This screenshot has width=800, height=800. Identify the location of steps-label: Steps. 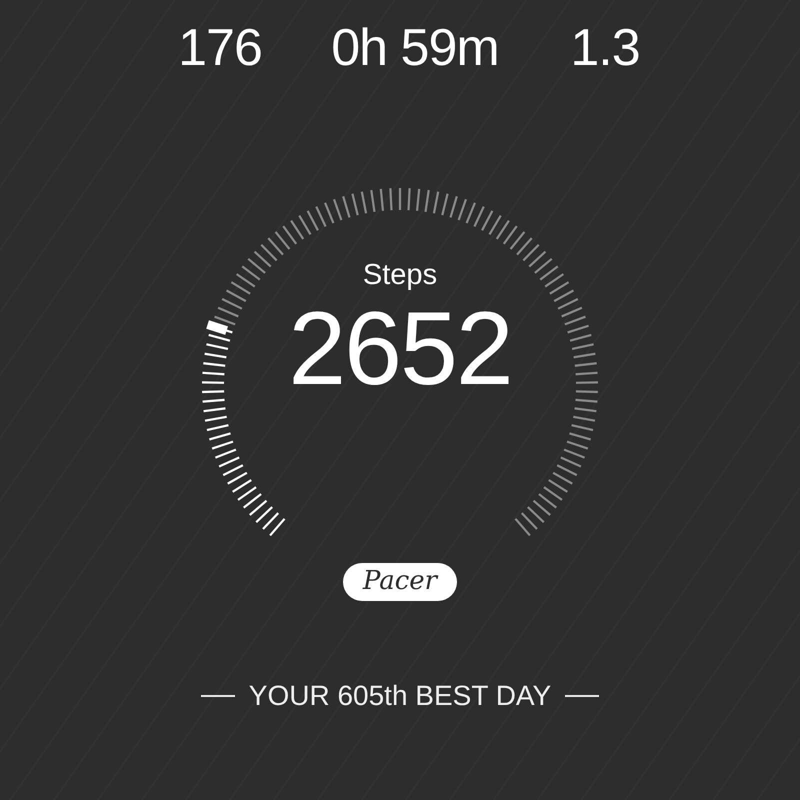
(400, 275).